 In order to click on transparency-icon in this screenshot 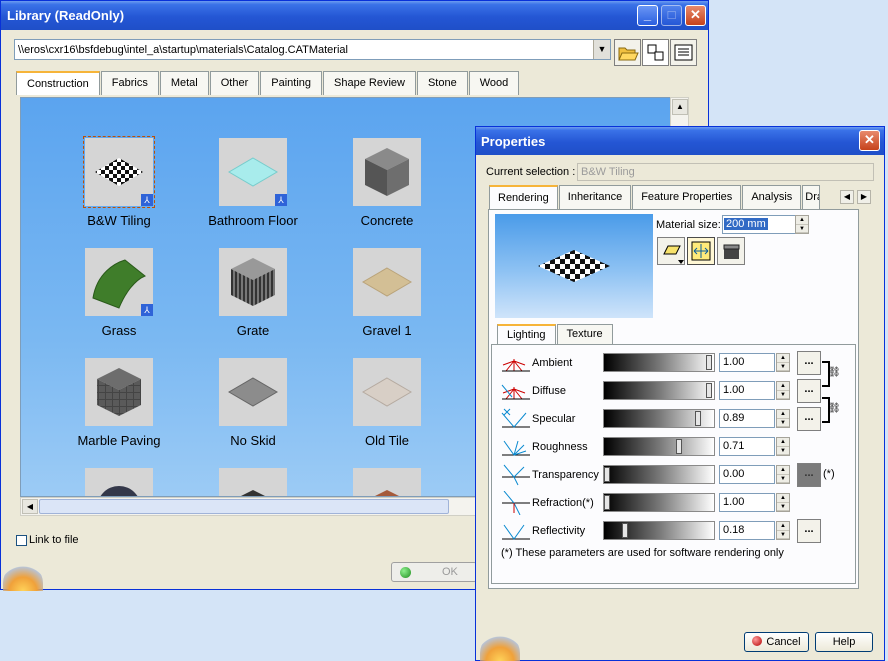, I will do `click(516, 475)`.